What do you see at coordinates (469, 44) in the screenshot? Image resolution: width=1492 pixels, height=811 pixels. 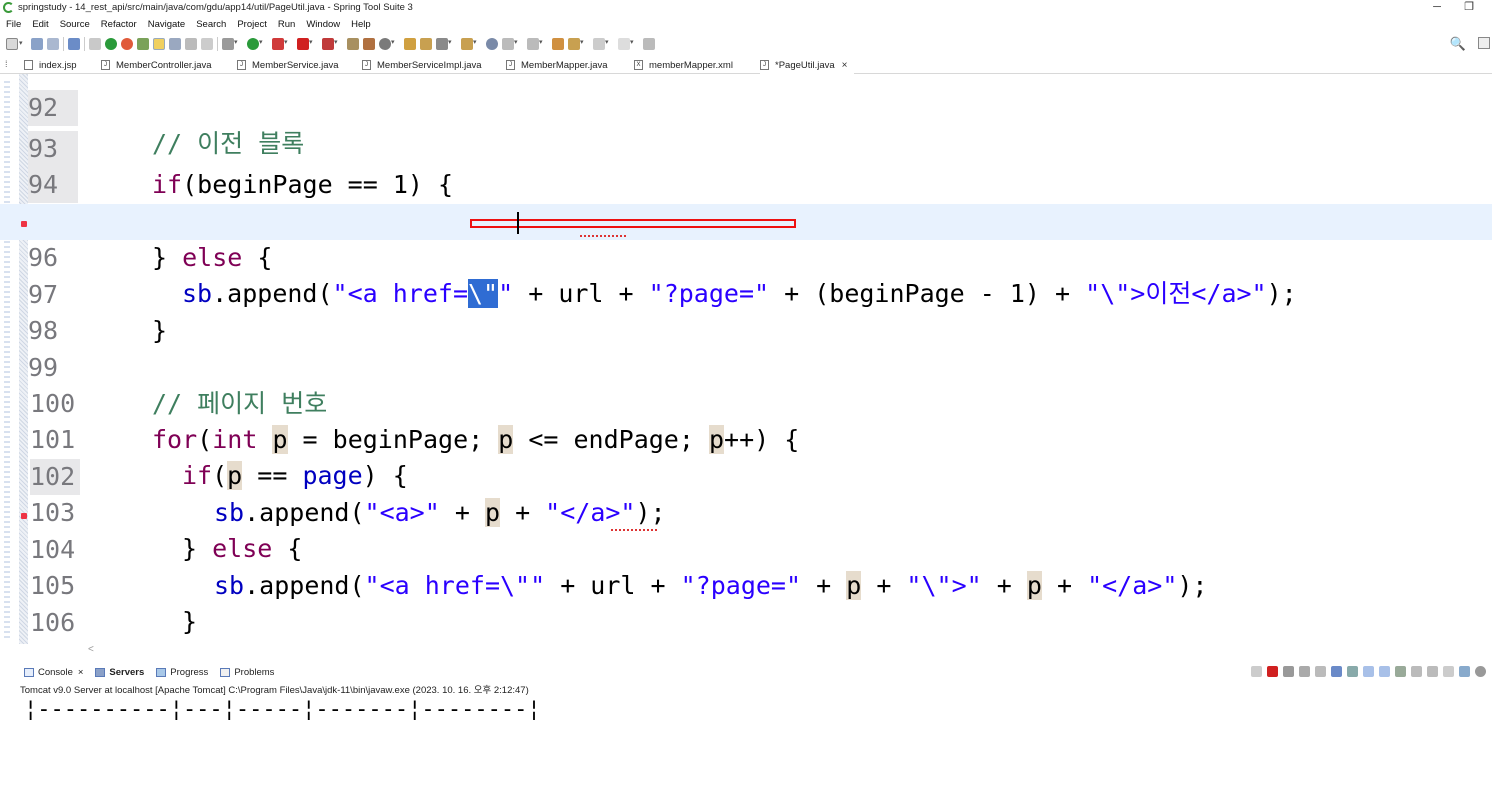 I see `open-resource-icon` at bounding box center [469, 44].